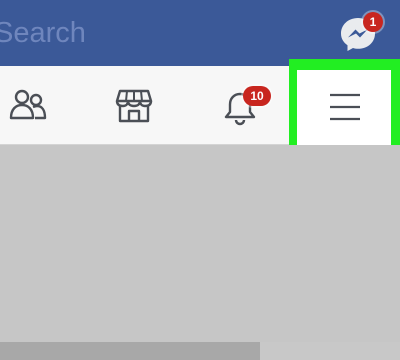 Image resolution: width=400 pixels, height=360 pixels. Describe the element at coordinates (157, 33) in the screenshot. I see `search-input` at that location.